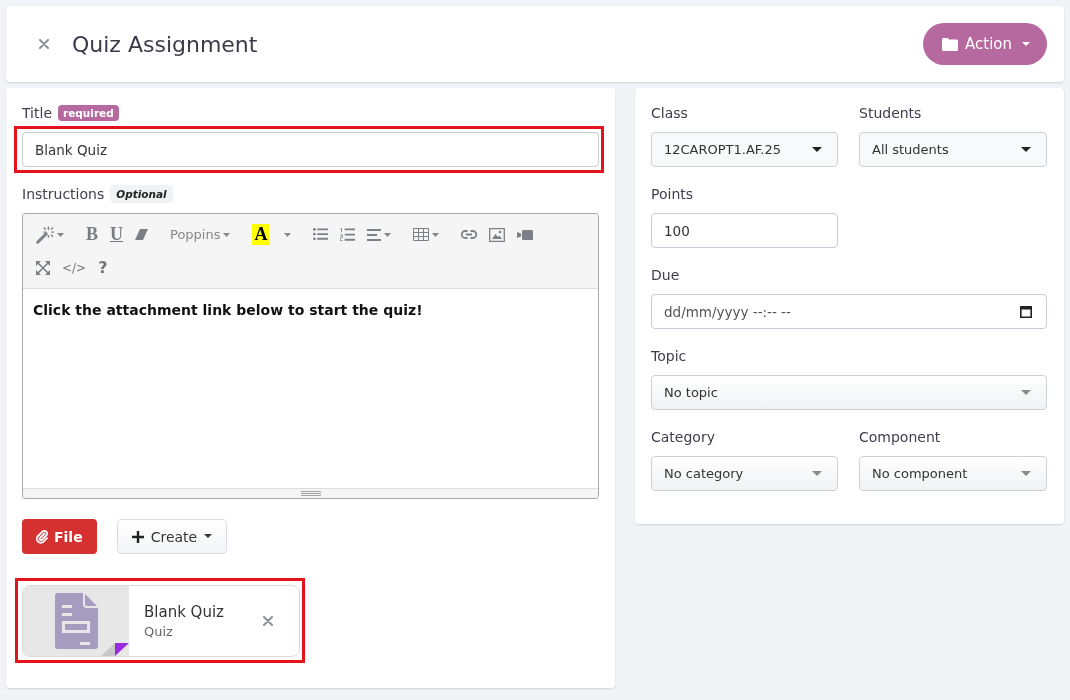  What do you see at coordinates (950, 44) in the screenshot?
I see `folder-icon` at bounding box center [950, 44].